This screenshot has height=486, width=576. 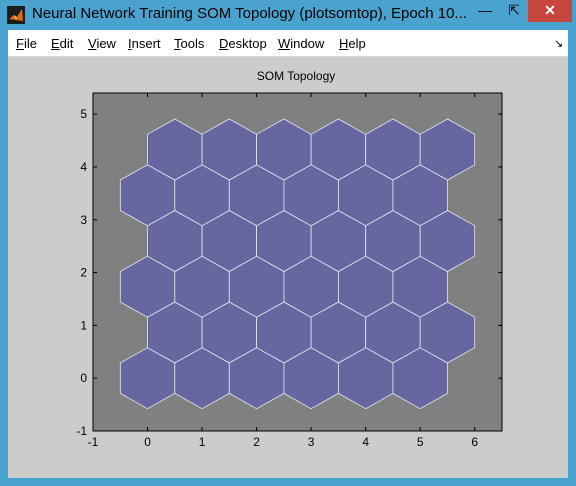 What do you see at coordinates (83, 114) in the screenshot?
I see `y-tick-label: 5` at bounding box center [83, 114].